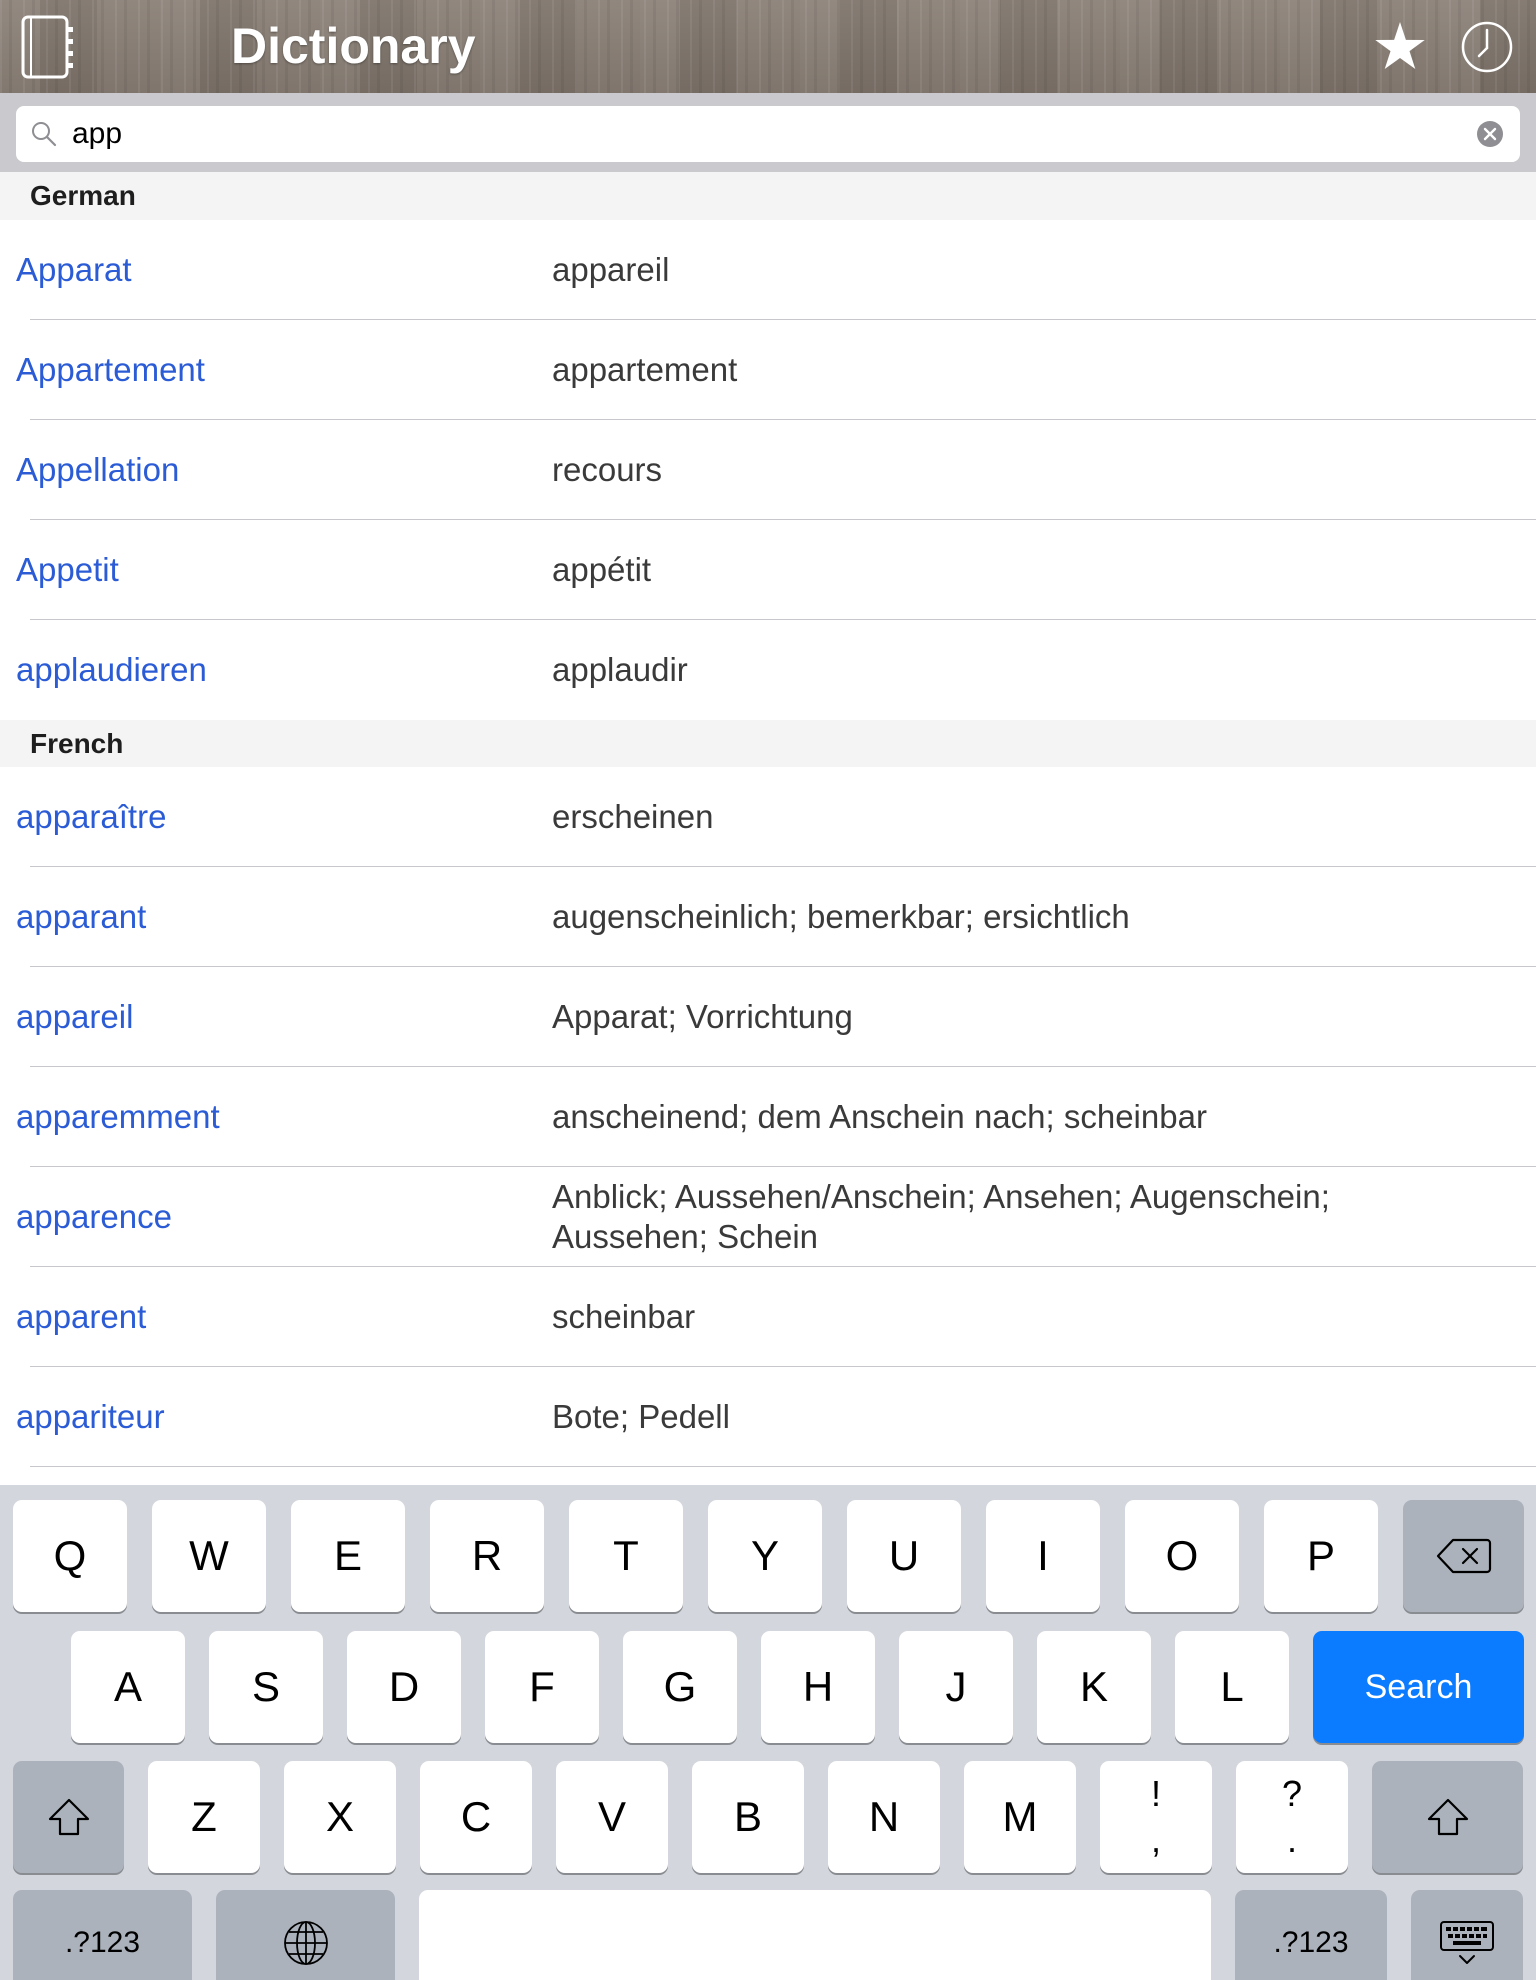 The width and height of the screenshot is (1536, 1980). What do you see at coordinates (1321, 1556) in the screenshot?
I see `key-p: P` at bounding box center [1321, 1556].